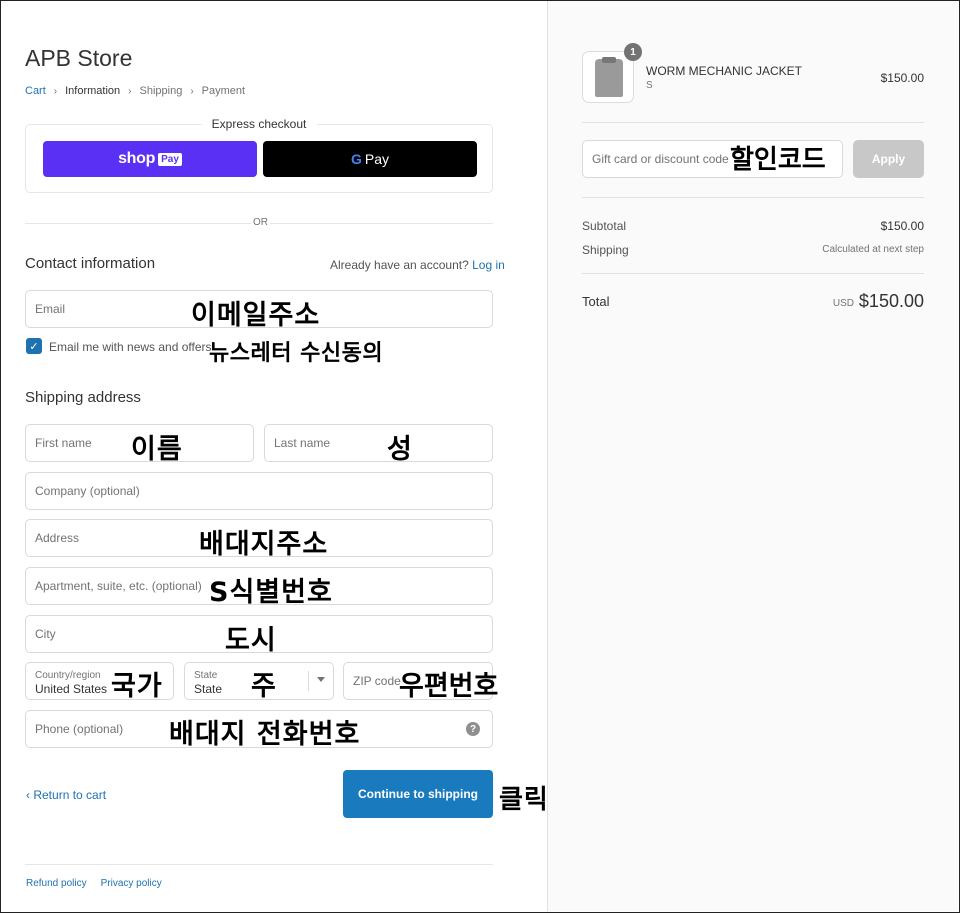  I want to click on check-icon: ✓, so click(34, 346).